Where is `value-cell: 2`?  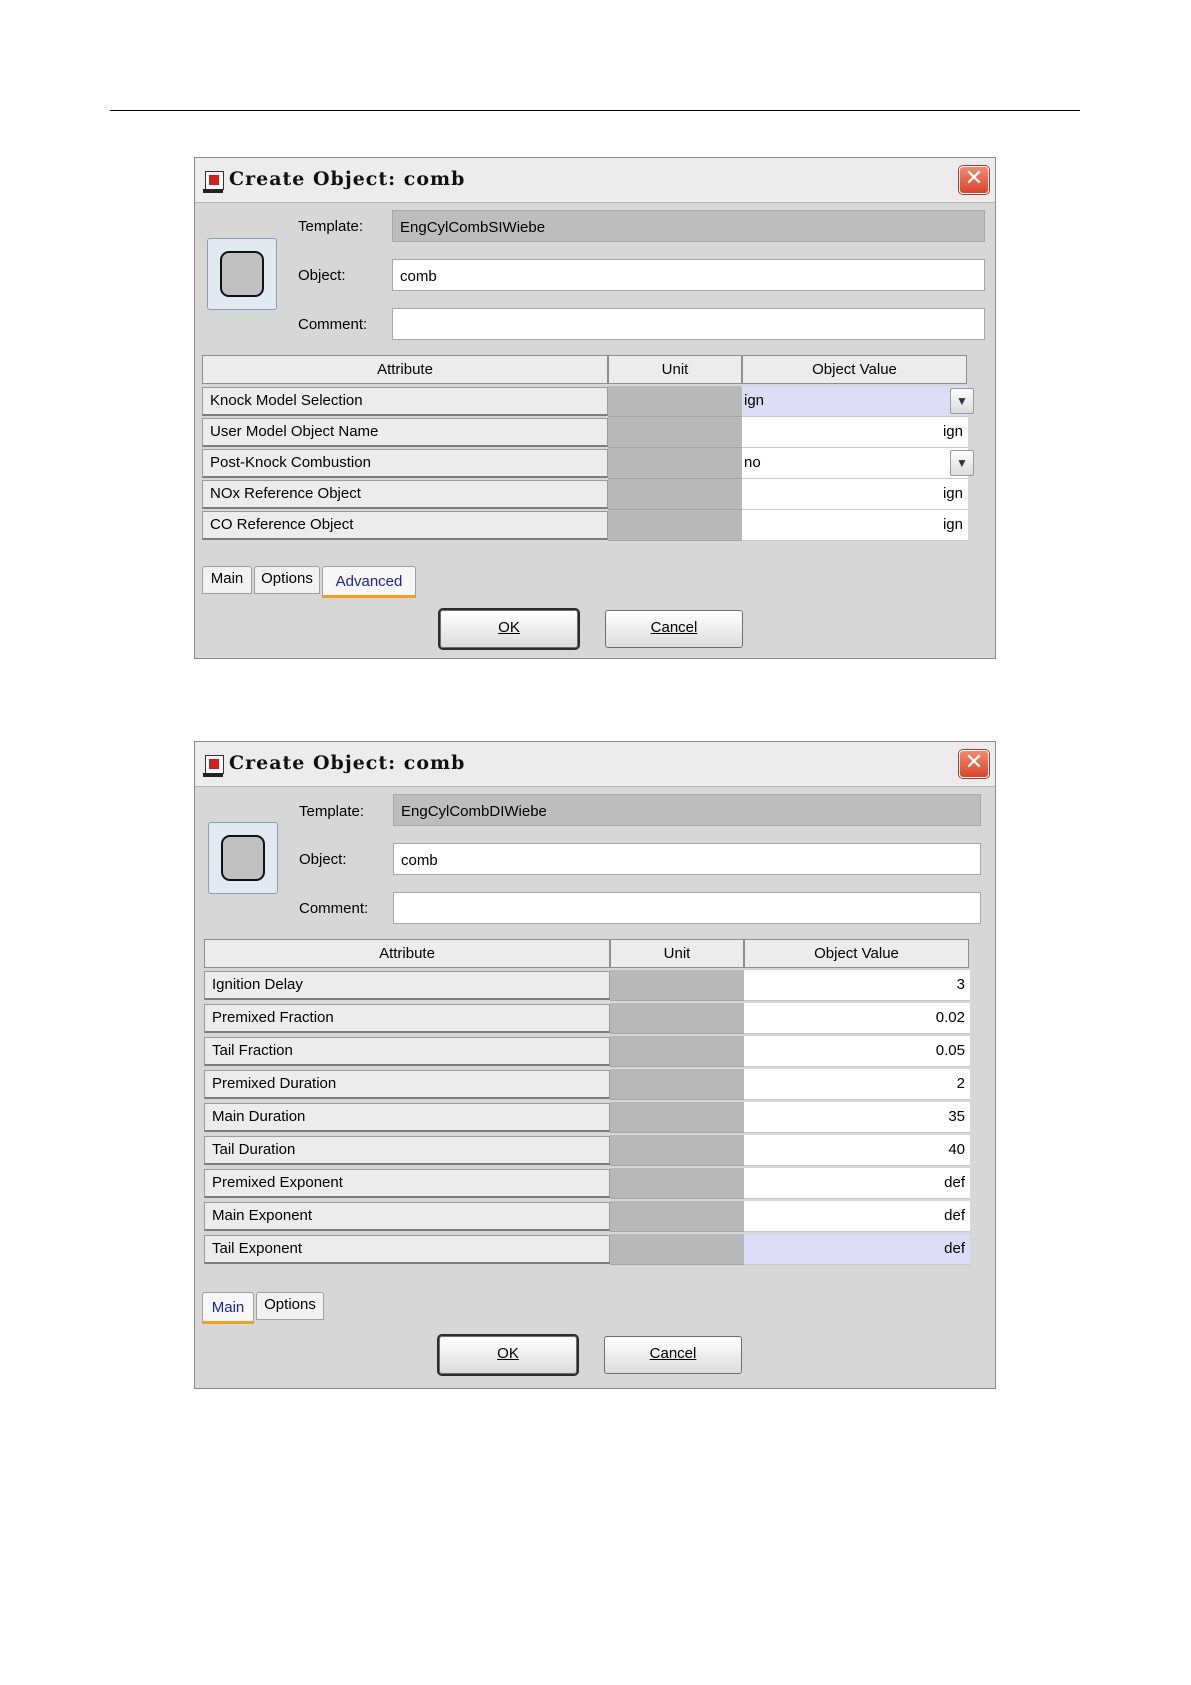
value-cell: 2 is located at coordinates (857, 1084).